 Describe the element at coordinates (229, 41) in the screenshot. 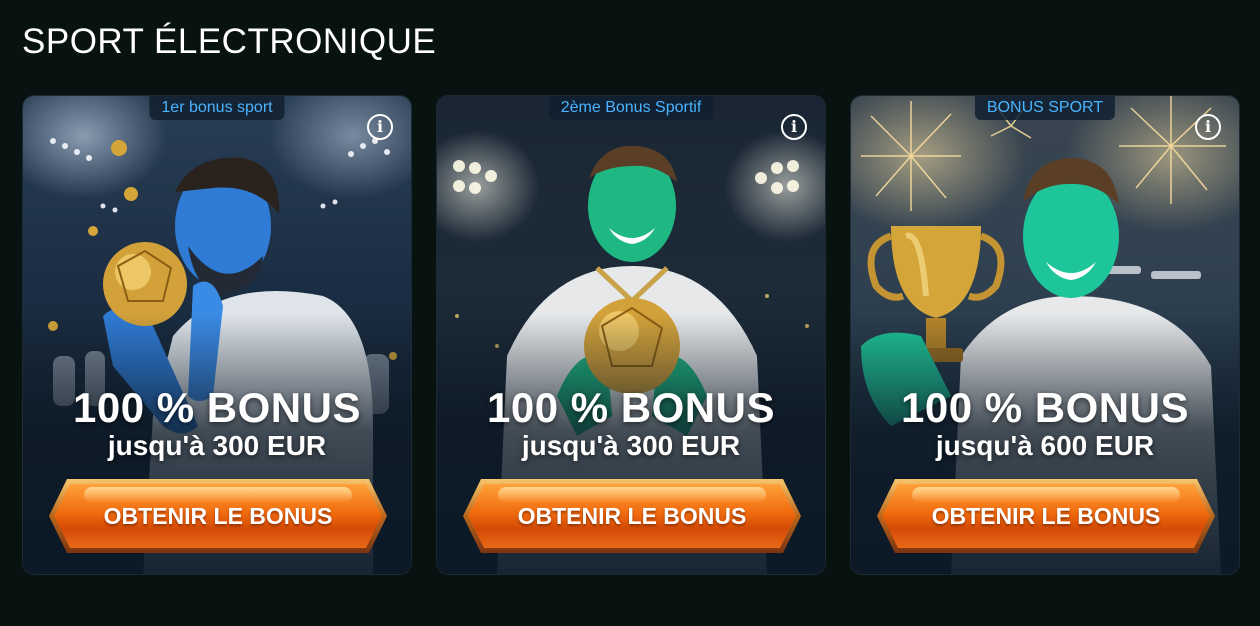

I see `section-title: SPORT ÉLECTRONIQUE` at that location.